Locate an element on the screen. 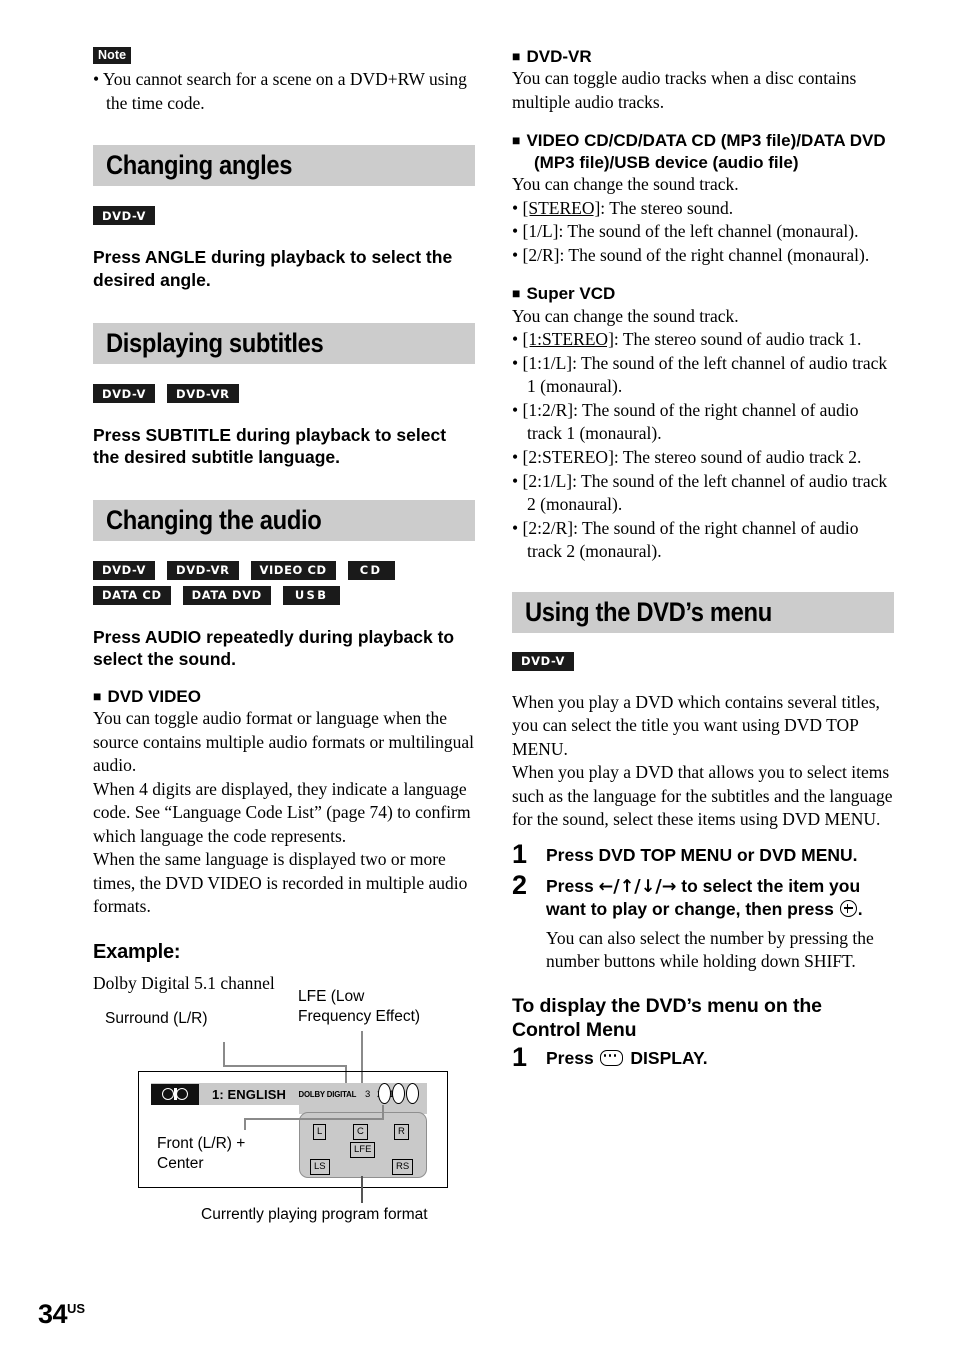 This screenshot has width=954, height=1352. section-header-changing-angles: Changing angles is located at coordinates (284, 166).